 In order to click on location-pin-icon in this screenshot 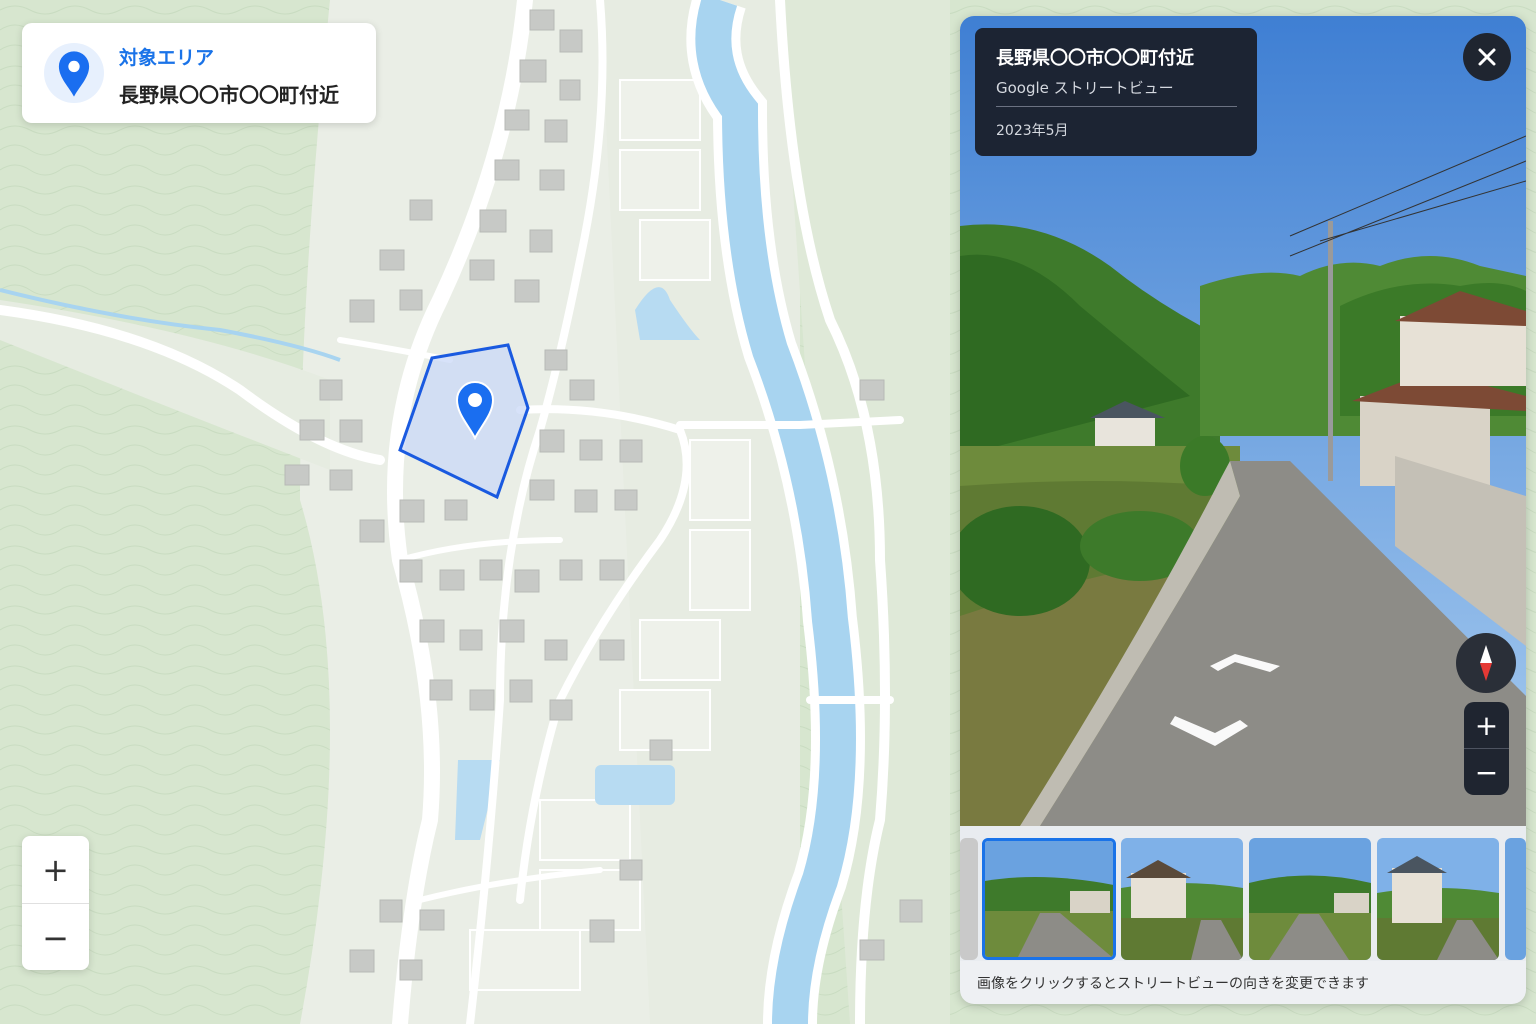, I will do `click(74, 73)`.